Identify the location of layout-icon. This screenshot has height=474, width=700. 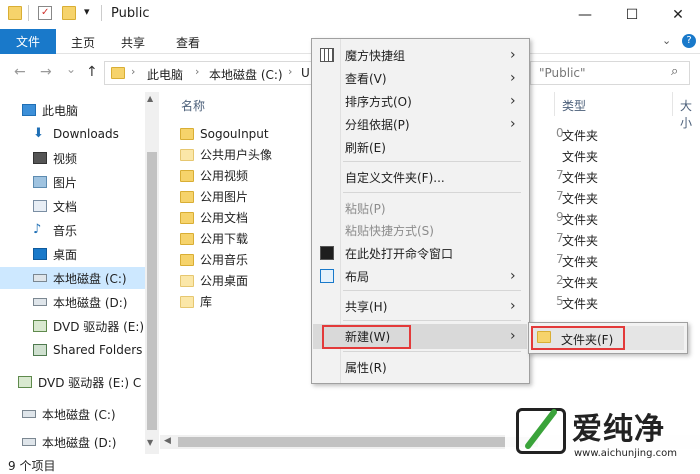
(327, 276).